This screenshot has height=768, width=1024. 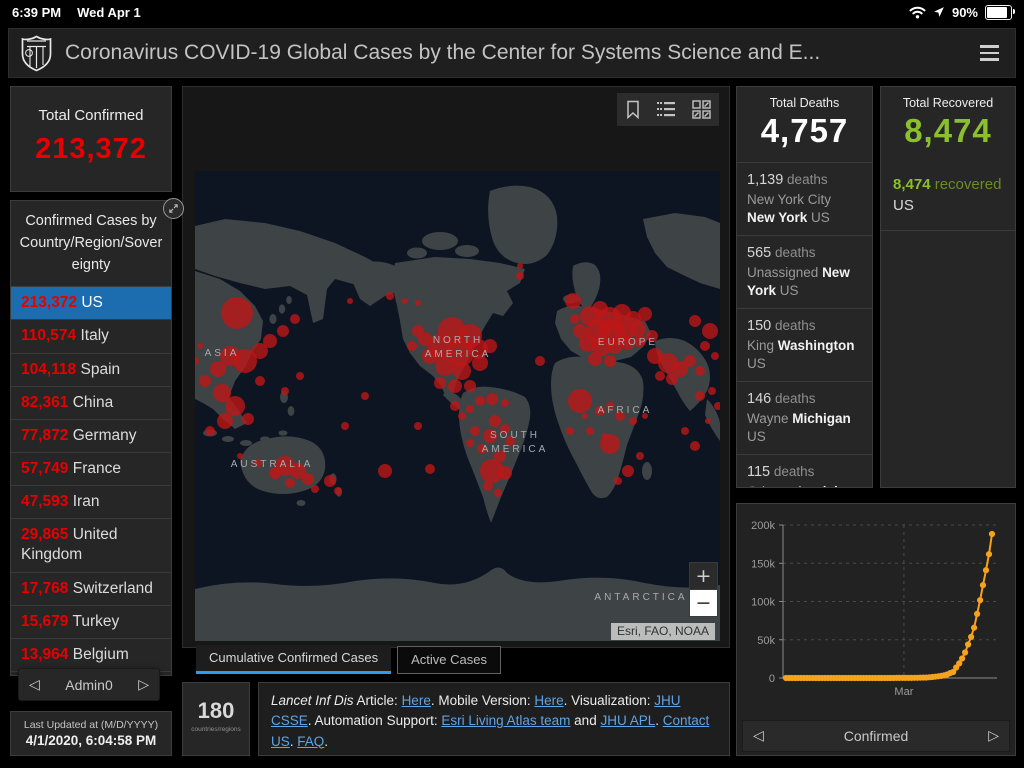 I want to click on total-deaths-value: 4,757, so click(x=804, y=130).